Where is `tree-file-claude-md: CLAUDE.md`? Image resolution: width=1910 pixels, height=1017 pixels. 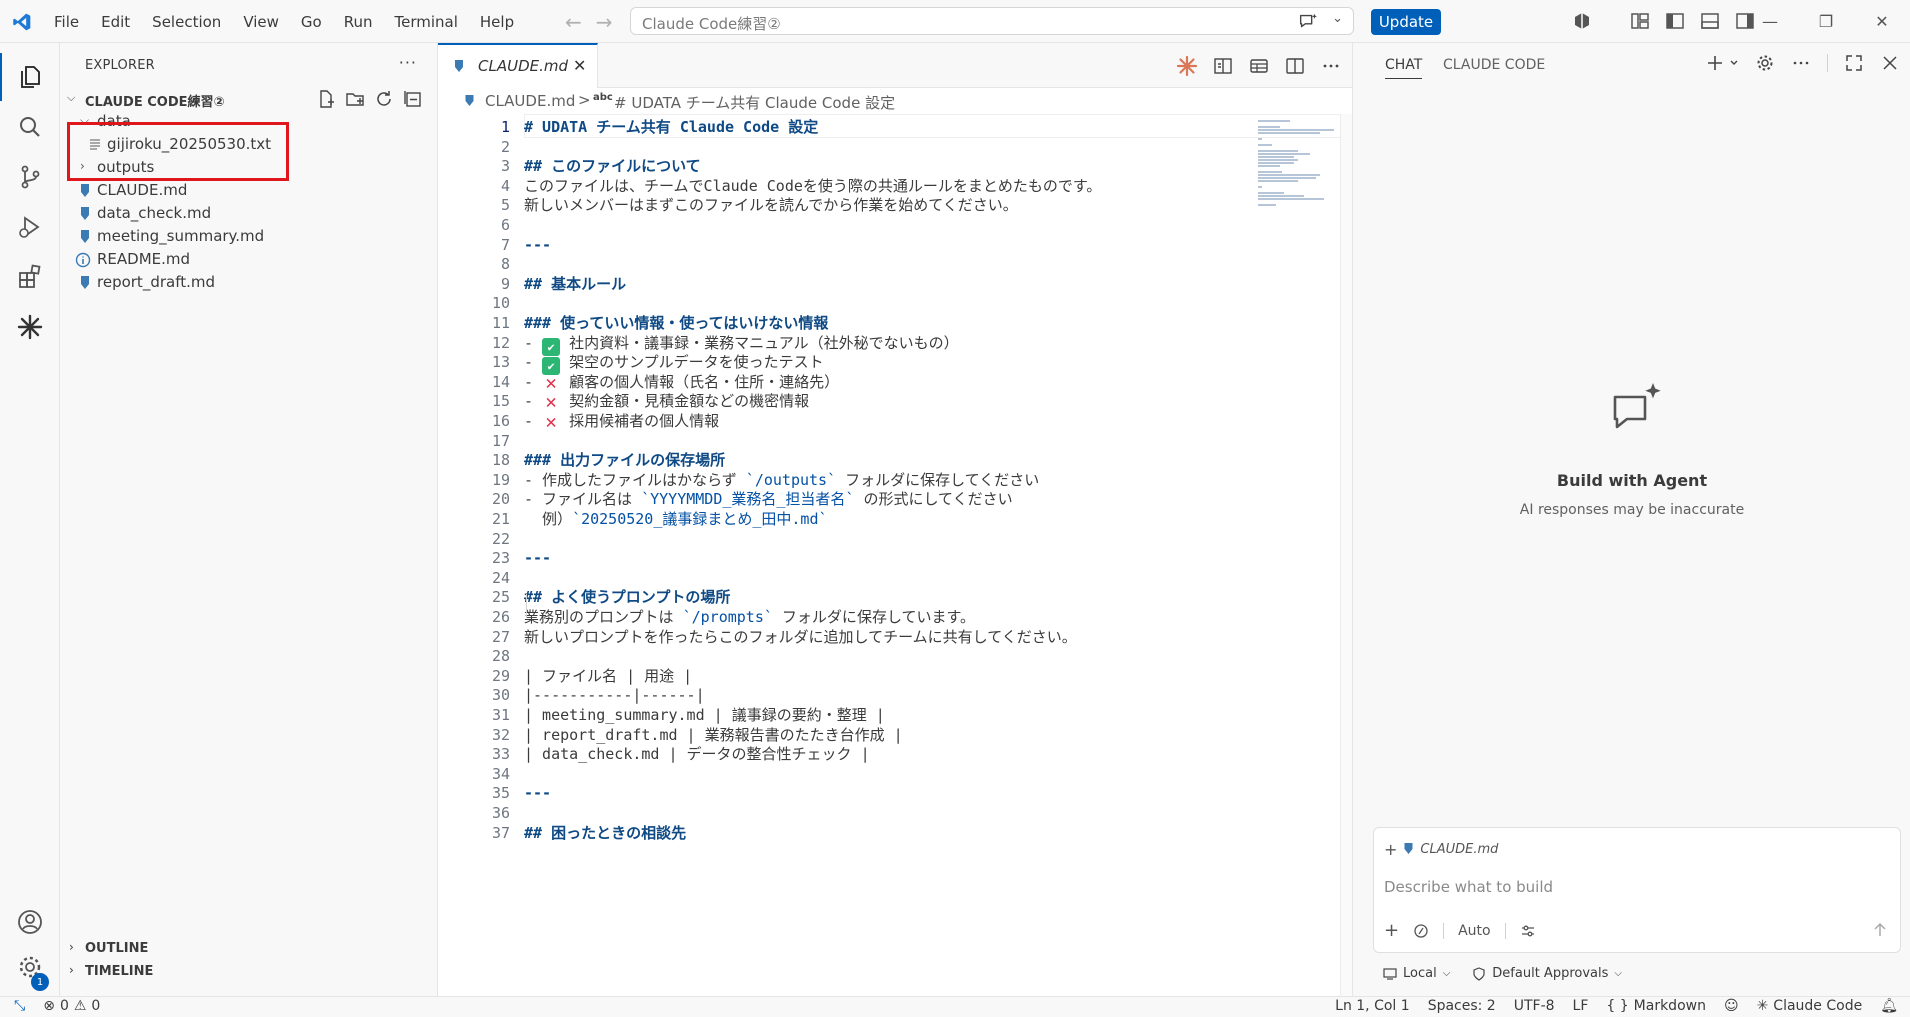 tree-file-claude-md: CLAUDE.md is located at coordinates (249, 191).